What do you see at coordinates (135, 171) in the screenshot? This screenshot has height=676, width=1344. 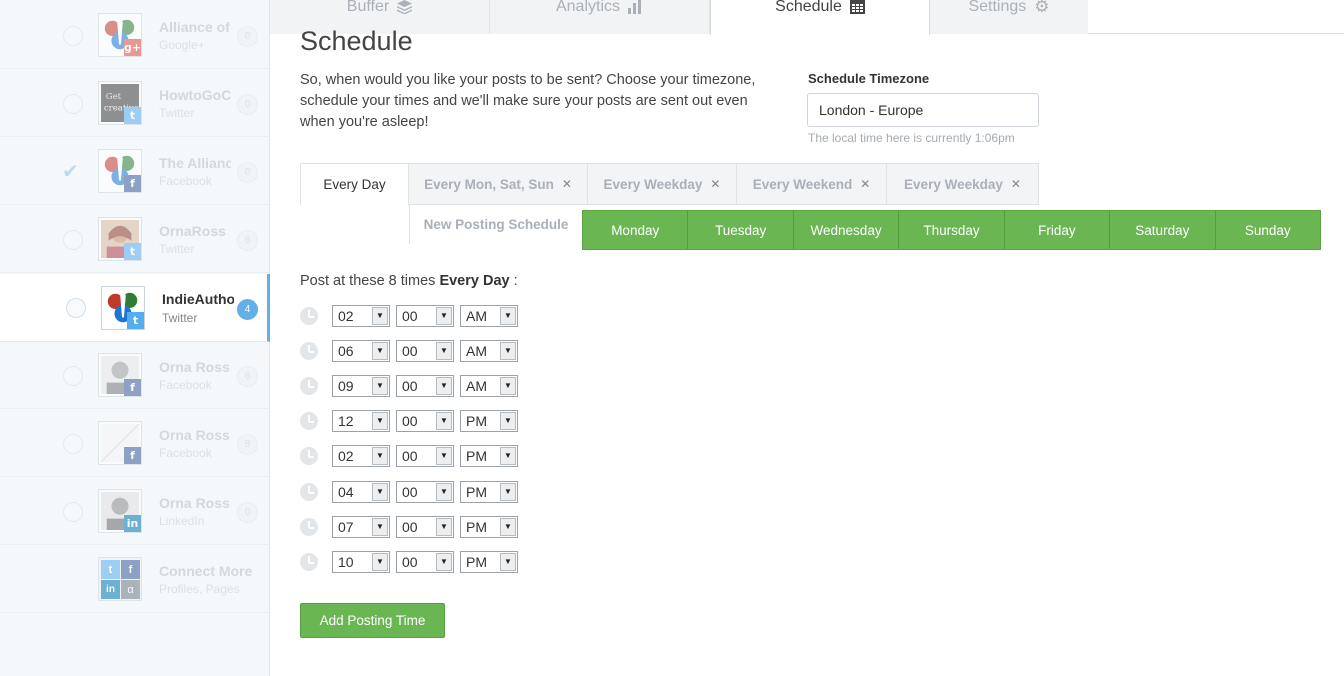 I see `profile-item: ✔ f The Allianc Facebook 0` at bounding box center [135, 171].